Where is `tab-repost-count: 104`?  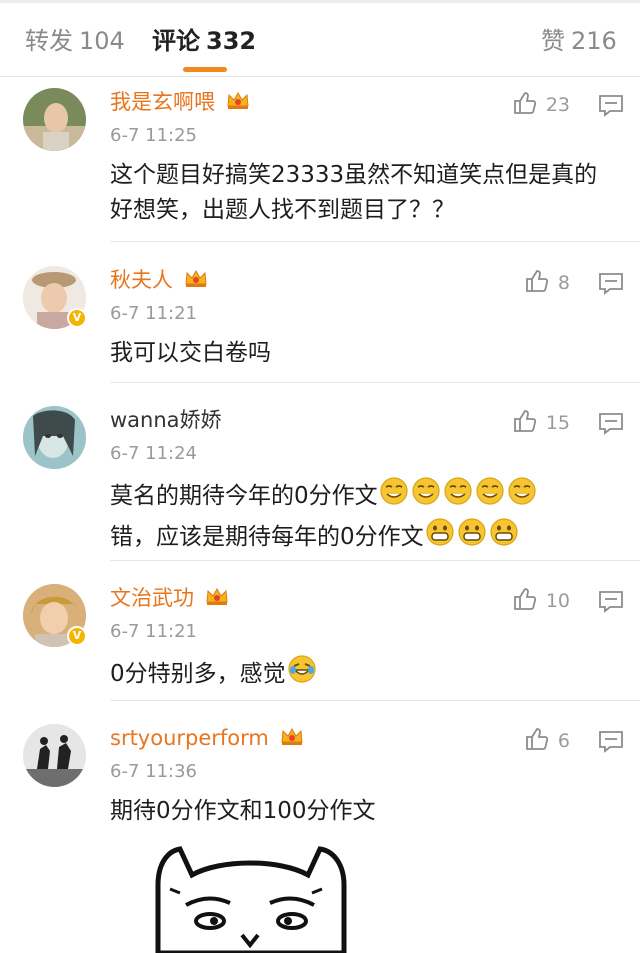 tab-repost-count: 104 is located at coordinates (102, 41).